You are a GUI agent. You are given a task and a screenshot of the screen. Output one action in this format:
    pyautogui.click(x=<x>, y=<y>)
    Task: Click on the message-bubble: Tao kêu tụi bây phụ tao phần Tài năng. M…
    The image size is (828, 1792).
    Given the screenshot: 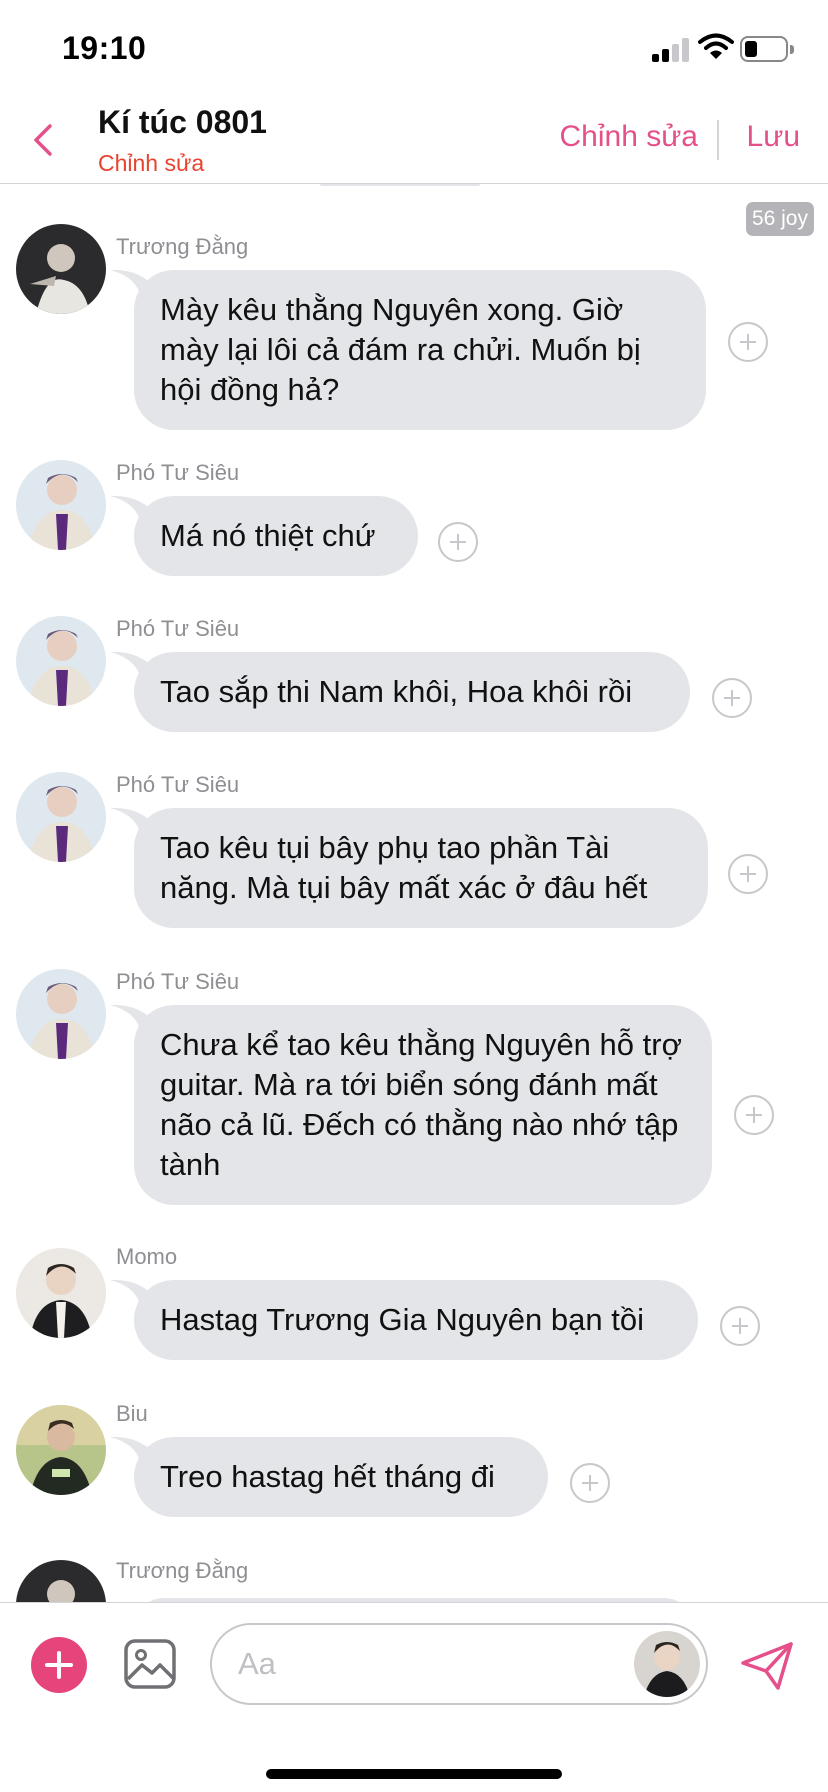 What is the action you would take?
    pyautogui.click(x=421, y=868)
    